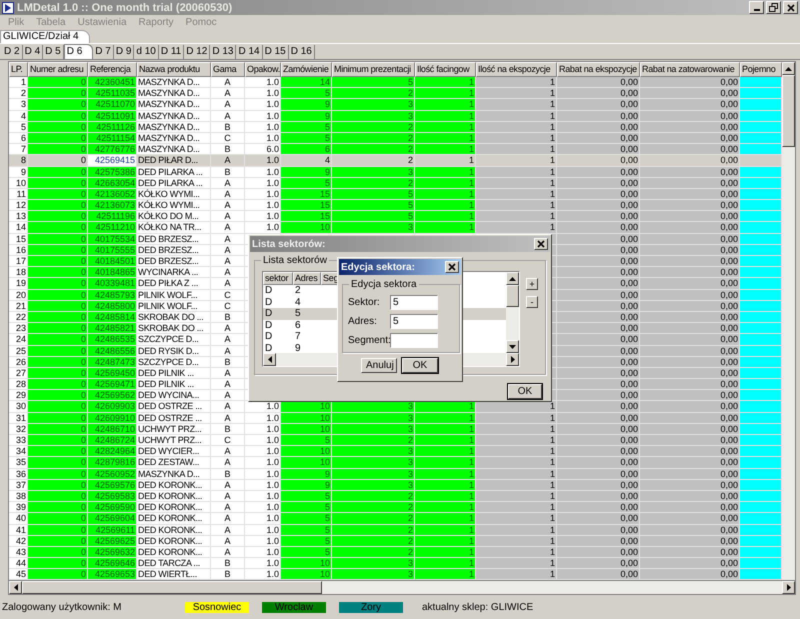 The image size is (800, 619). I want to click on table-cell: 31, so click(18, 418).